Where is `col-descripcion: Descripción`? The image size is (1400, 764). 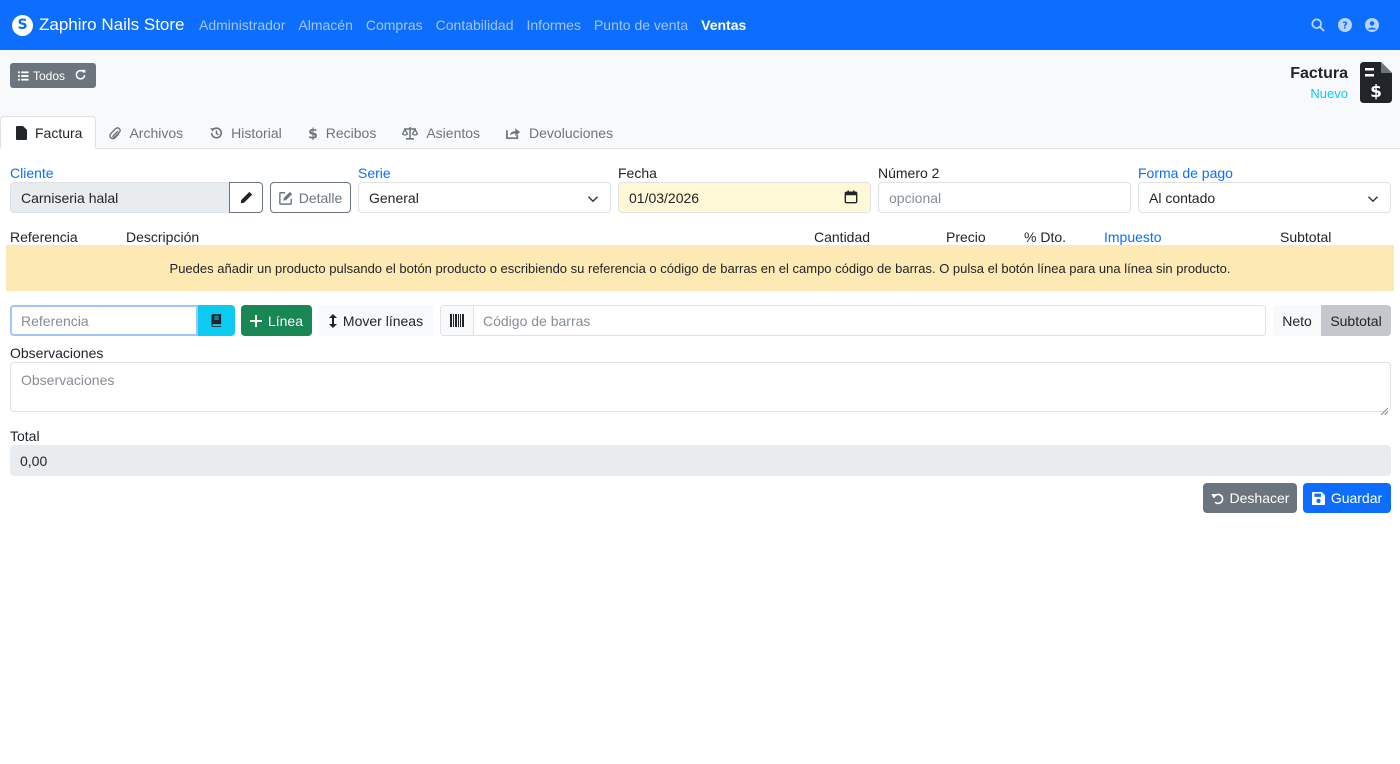
col-descripcion: Descripción is located at coordinates (163, 237).